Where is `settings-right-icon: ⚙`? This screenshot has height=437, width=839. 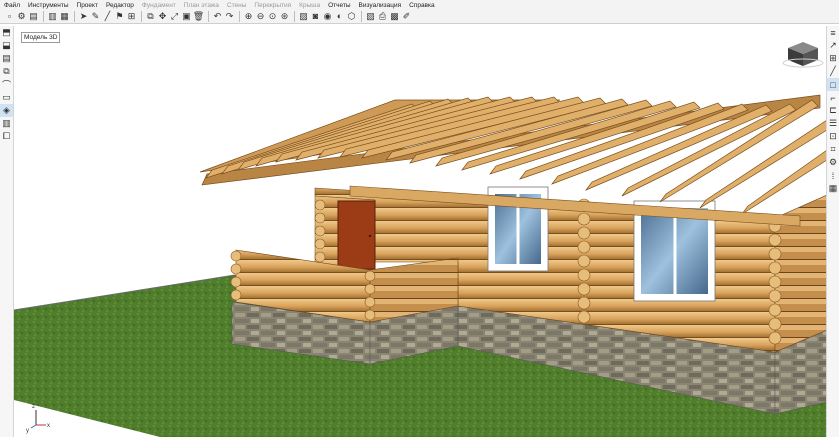
settings-right-icon: ⚙ is located at coordinates (833, 162).